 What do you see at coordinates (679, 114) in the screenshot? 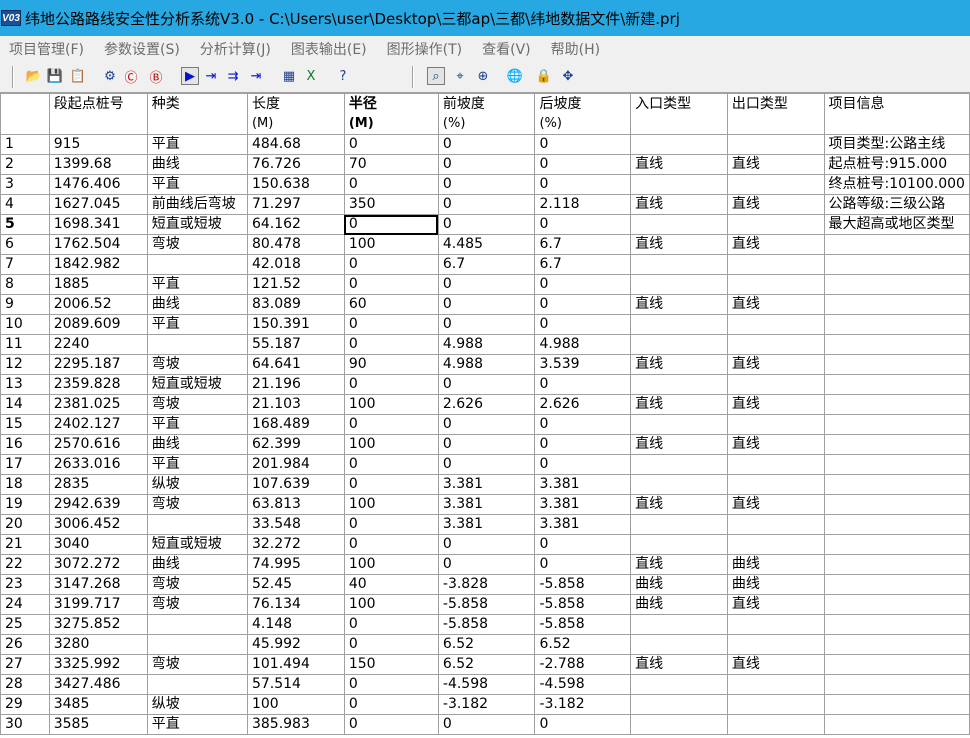
I see `column-header: 入口类型` at bounding box center [679, 114].